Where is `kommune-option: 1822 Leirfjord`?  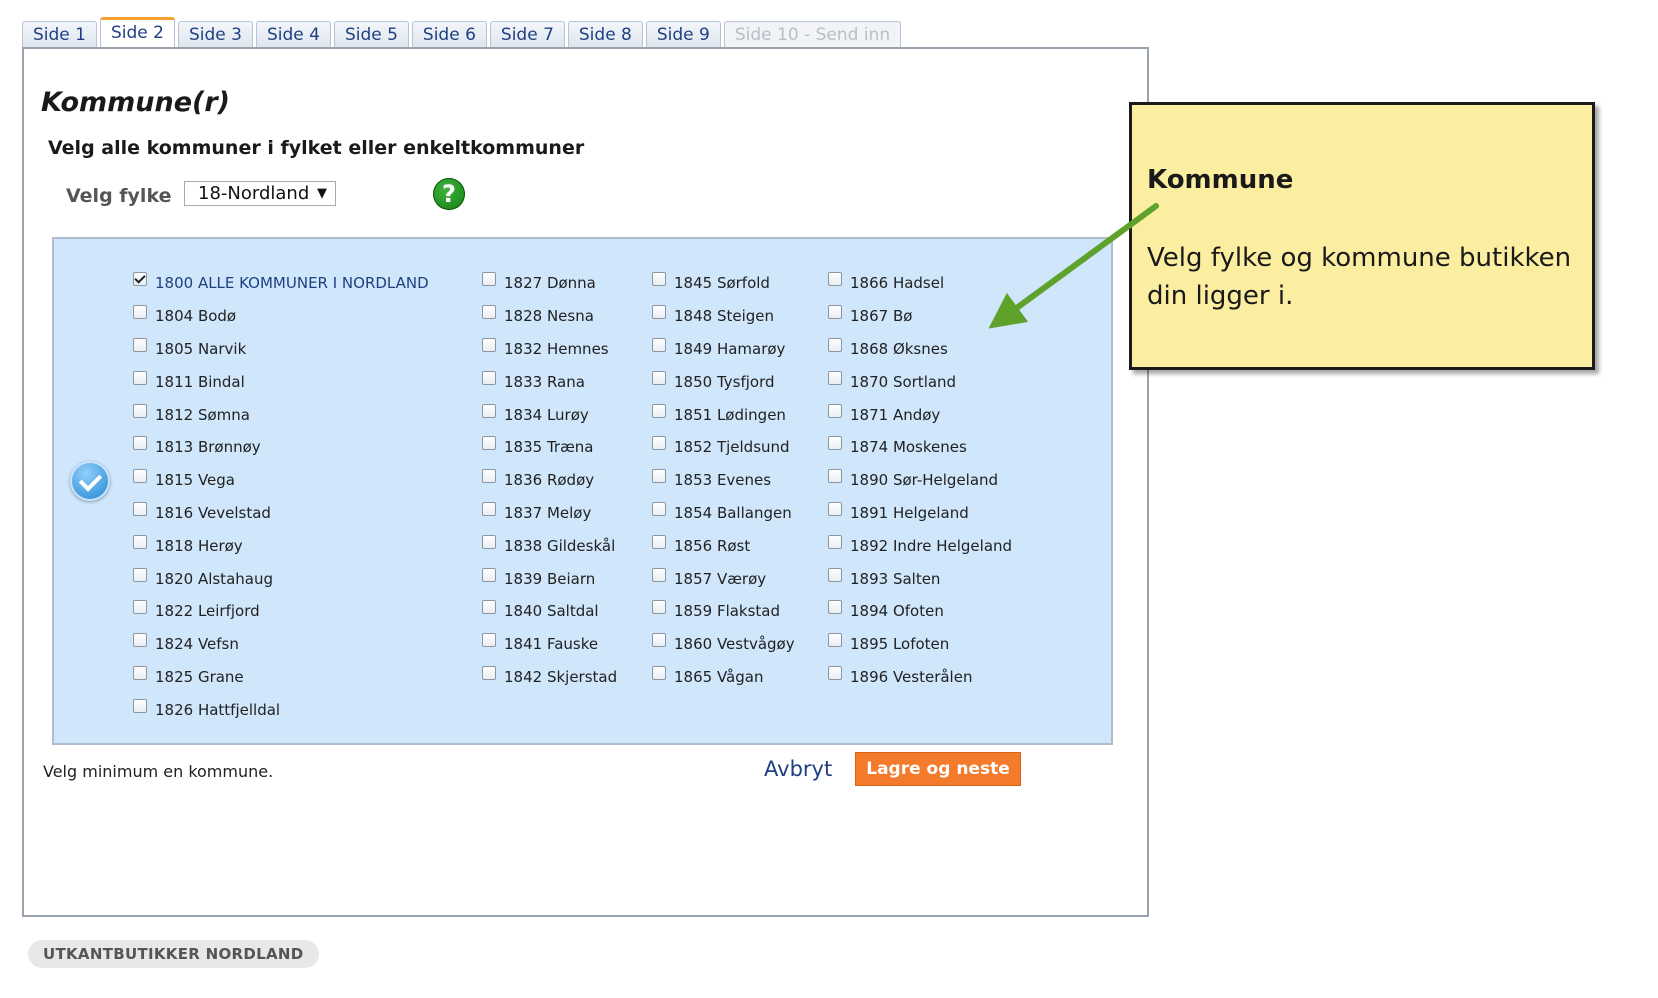
kommune-option: 1822 Leirfjord is located at coordinates (281, 611).